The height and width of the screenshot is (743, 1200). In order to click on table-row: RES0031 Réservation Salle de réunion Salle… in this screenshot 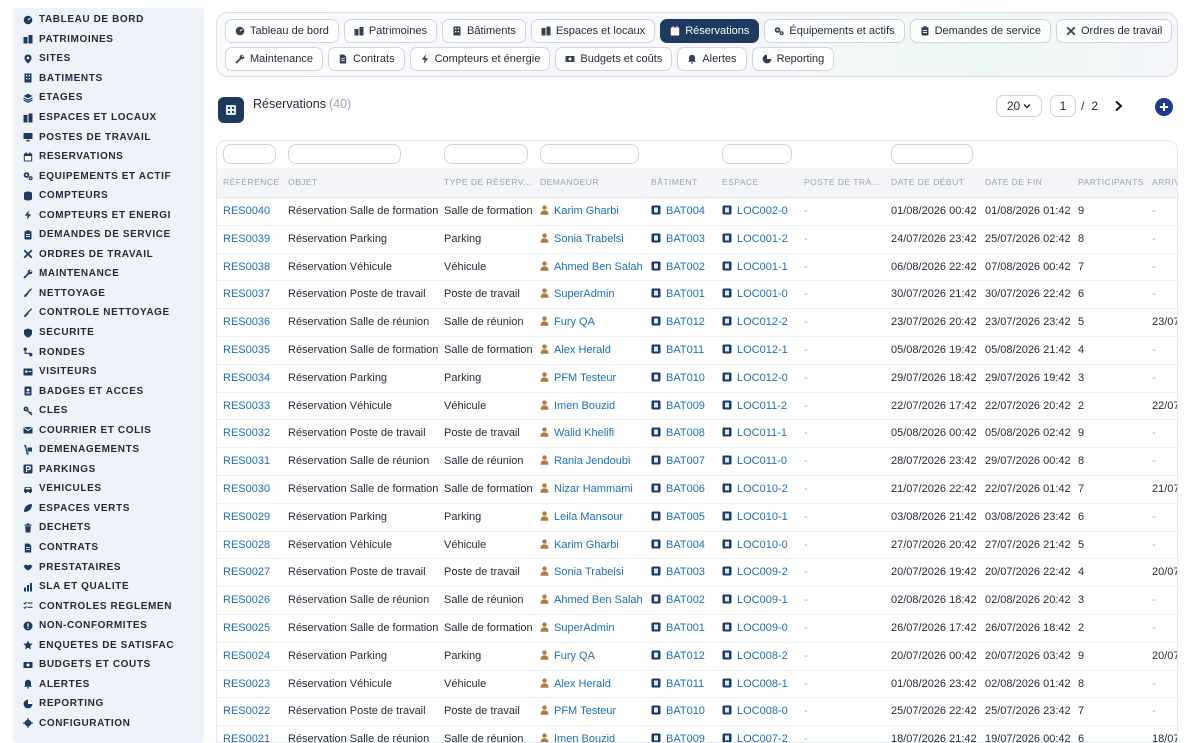, I will do `click(697, 462)`.